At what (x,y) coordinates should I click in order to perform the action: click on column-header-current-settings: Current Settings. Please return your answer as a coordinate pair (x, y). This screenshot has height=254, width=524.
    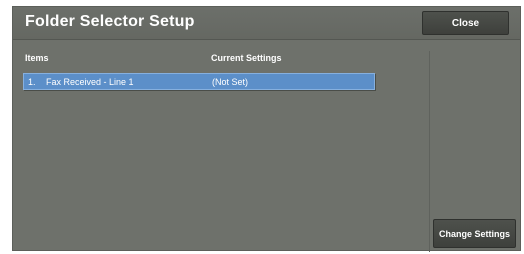
    Looking at the image, I should click on (246, 58).